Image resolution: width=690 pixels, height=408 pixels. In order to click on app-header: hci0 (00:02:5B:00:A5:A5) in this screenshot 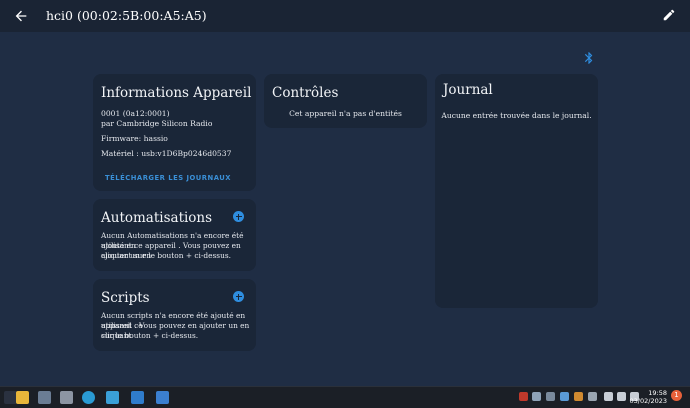, I will do `click(345, 16)`.